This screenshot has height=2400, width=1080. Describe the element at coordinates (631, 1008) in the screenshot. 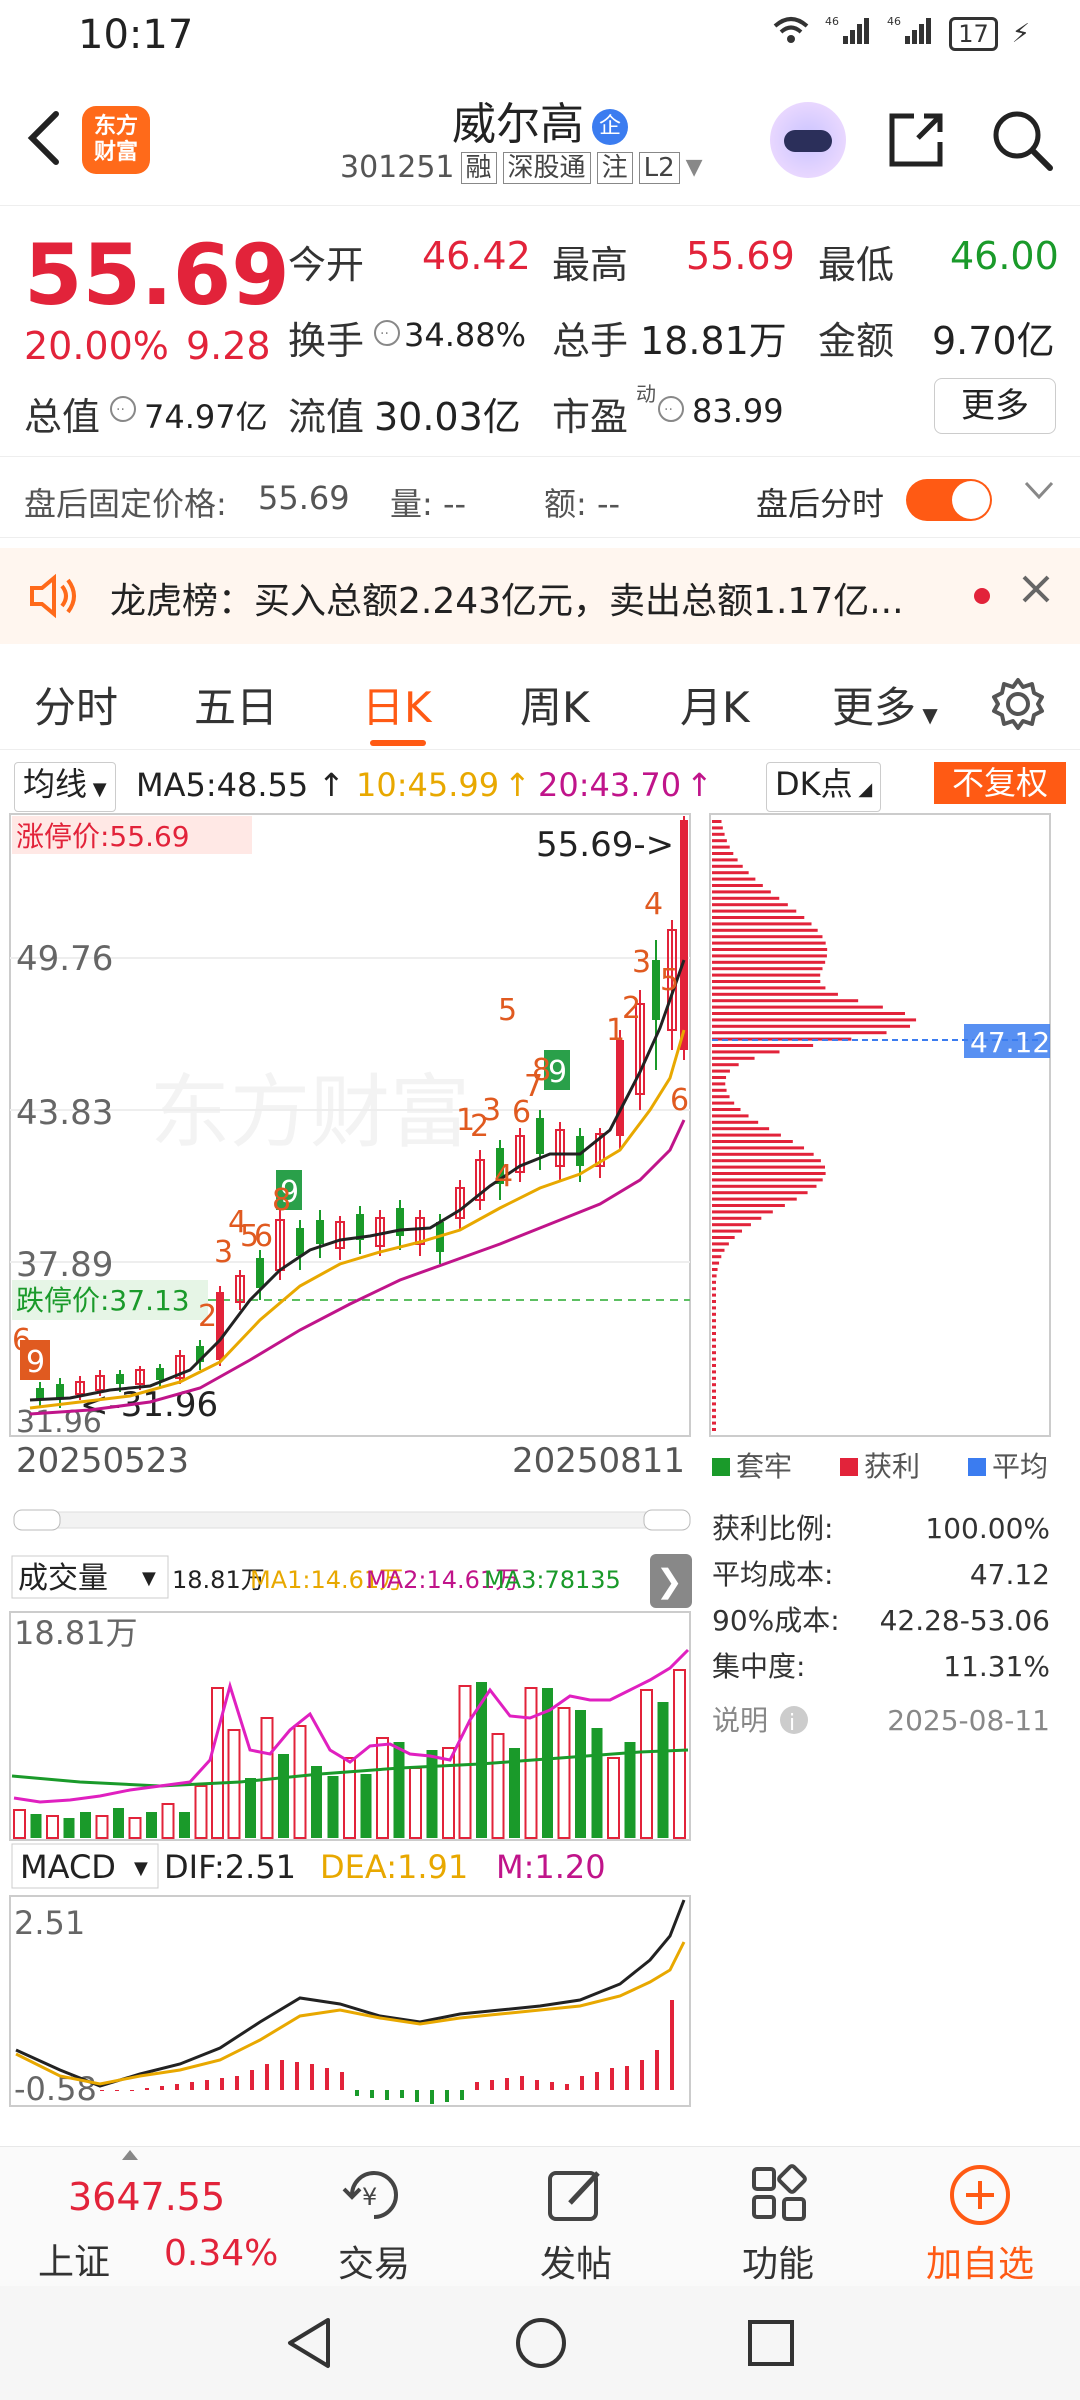

I see `dk-marker: 2` at that location.